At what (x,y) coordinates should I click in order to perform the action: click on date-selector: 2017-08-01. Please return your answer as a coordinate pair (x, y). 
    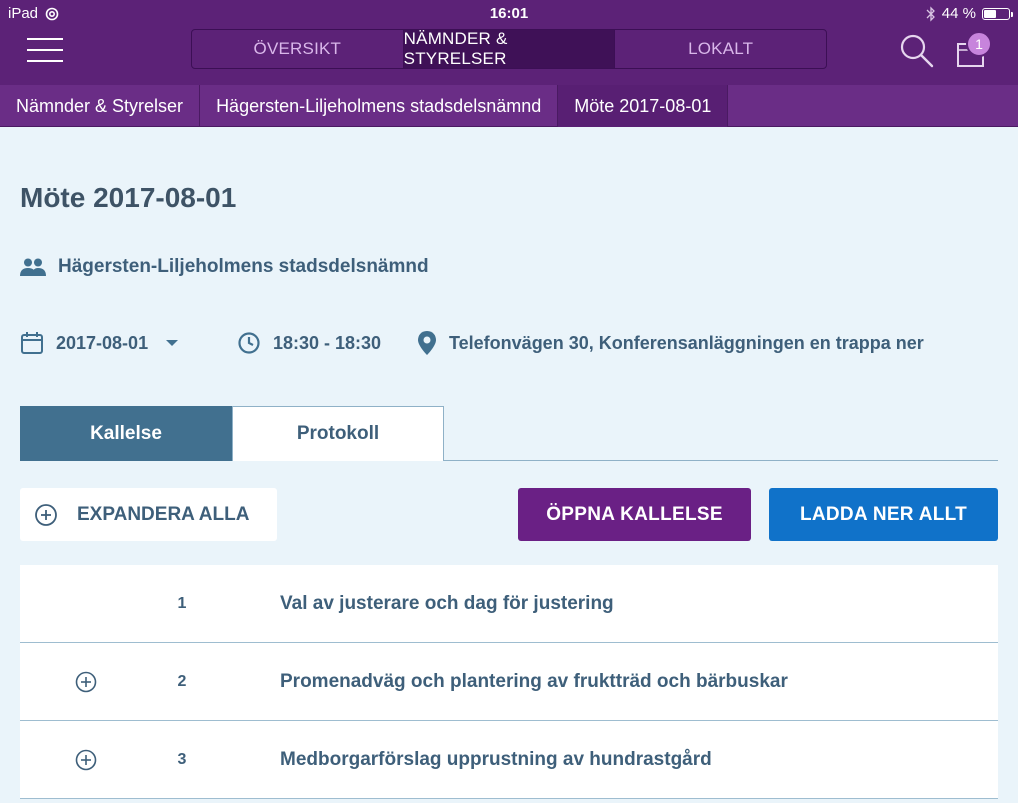
    Looking at the image, I should click on (102, 343).